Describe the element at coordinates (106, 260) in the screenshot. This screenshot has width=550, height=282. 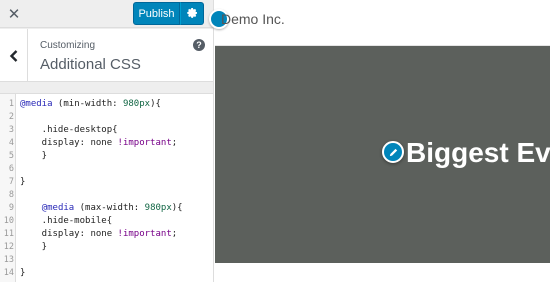
I see `code-line: 13` at that location.